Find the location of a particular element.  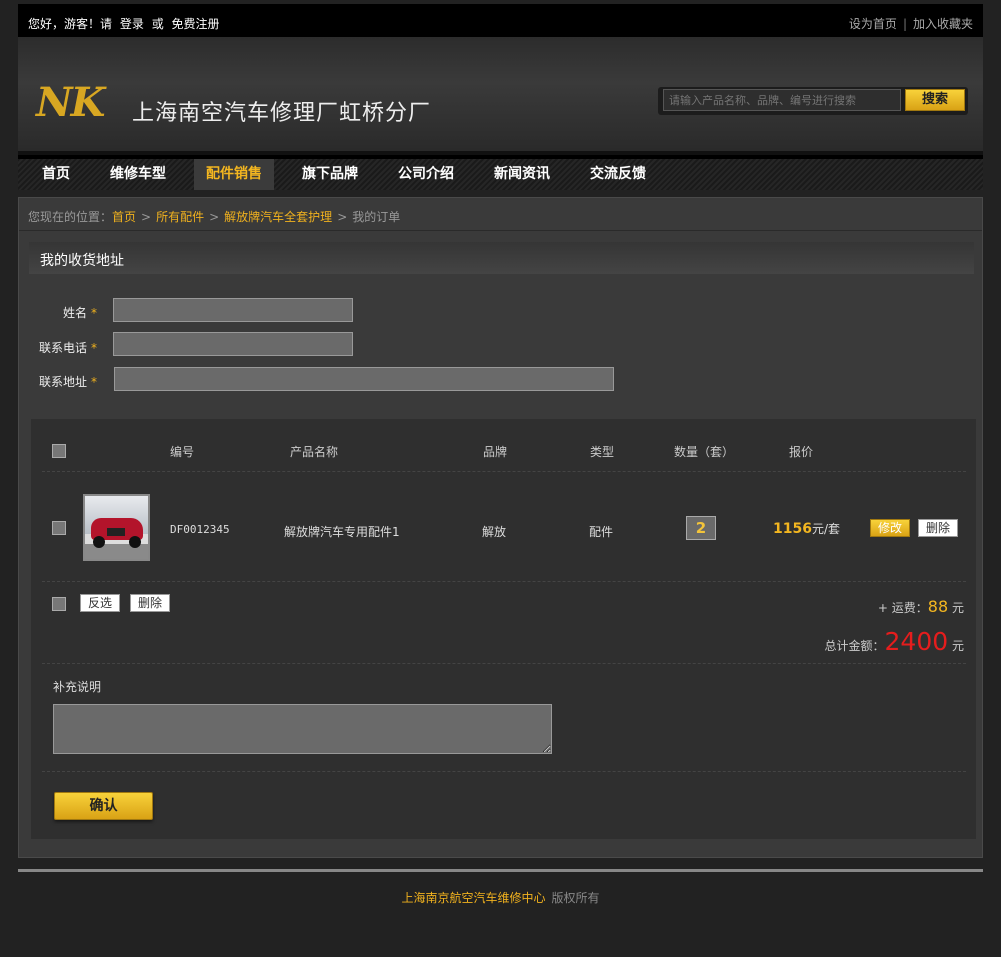

total-unit: 元 is located at coordinates (957, 646).